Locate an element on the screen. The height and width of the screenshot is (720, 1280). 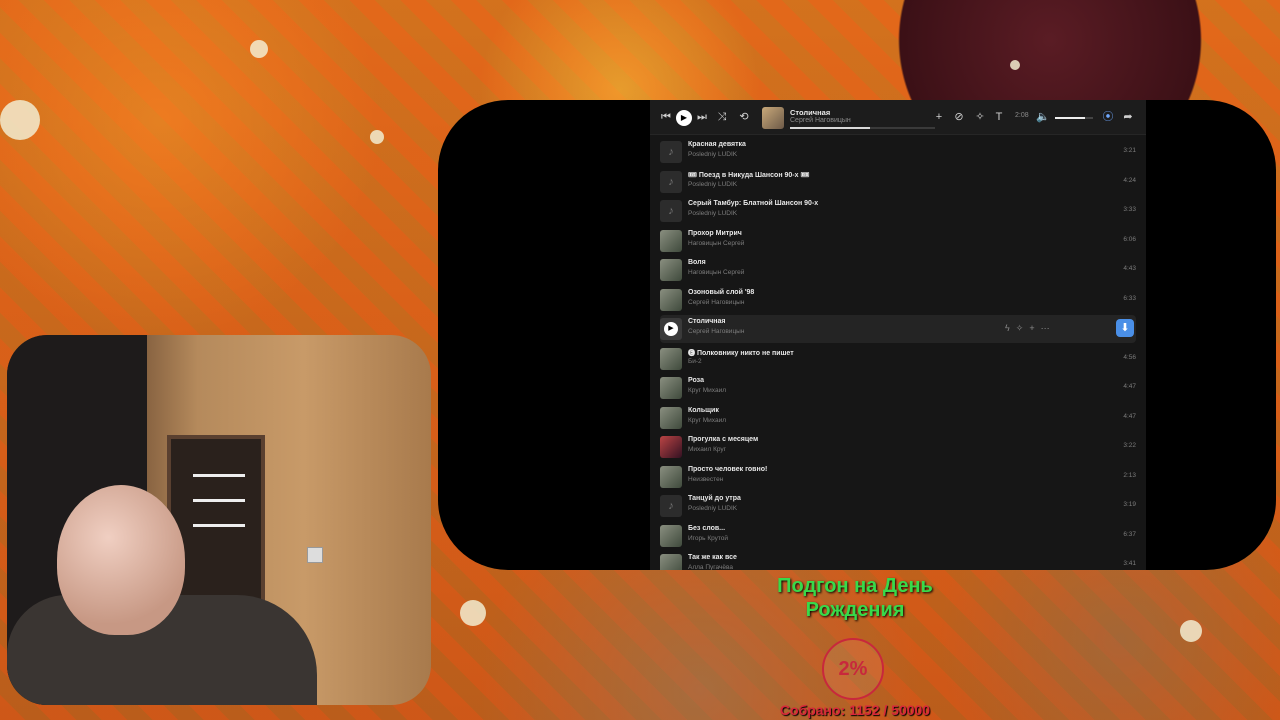
repeat-icon: ⟲ is located at coordinates (744, 117).